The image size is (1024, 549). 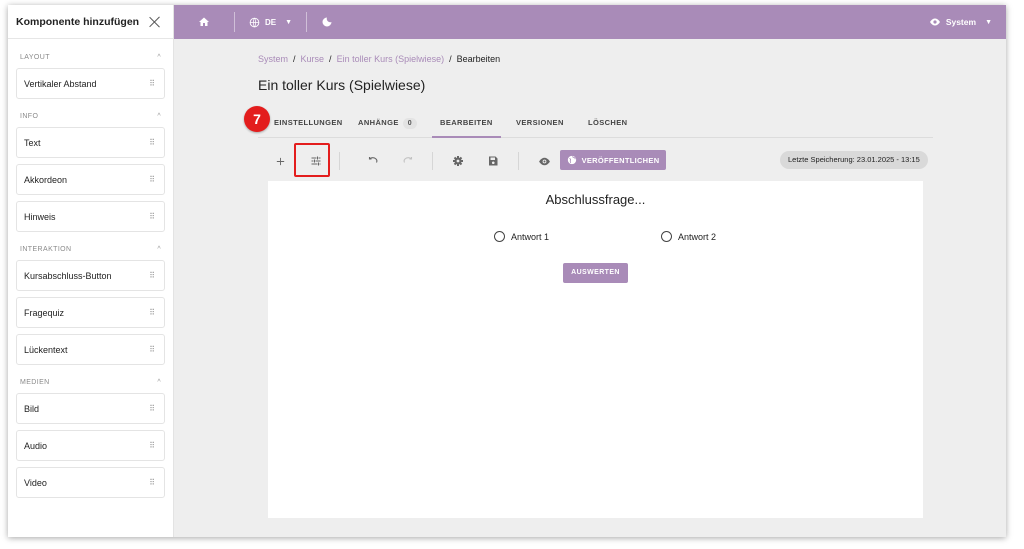 I want to click on sidebar-item-label: Vertikaler Abstand, so click(x=60, y=83).